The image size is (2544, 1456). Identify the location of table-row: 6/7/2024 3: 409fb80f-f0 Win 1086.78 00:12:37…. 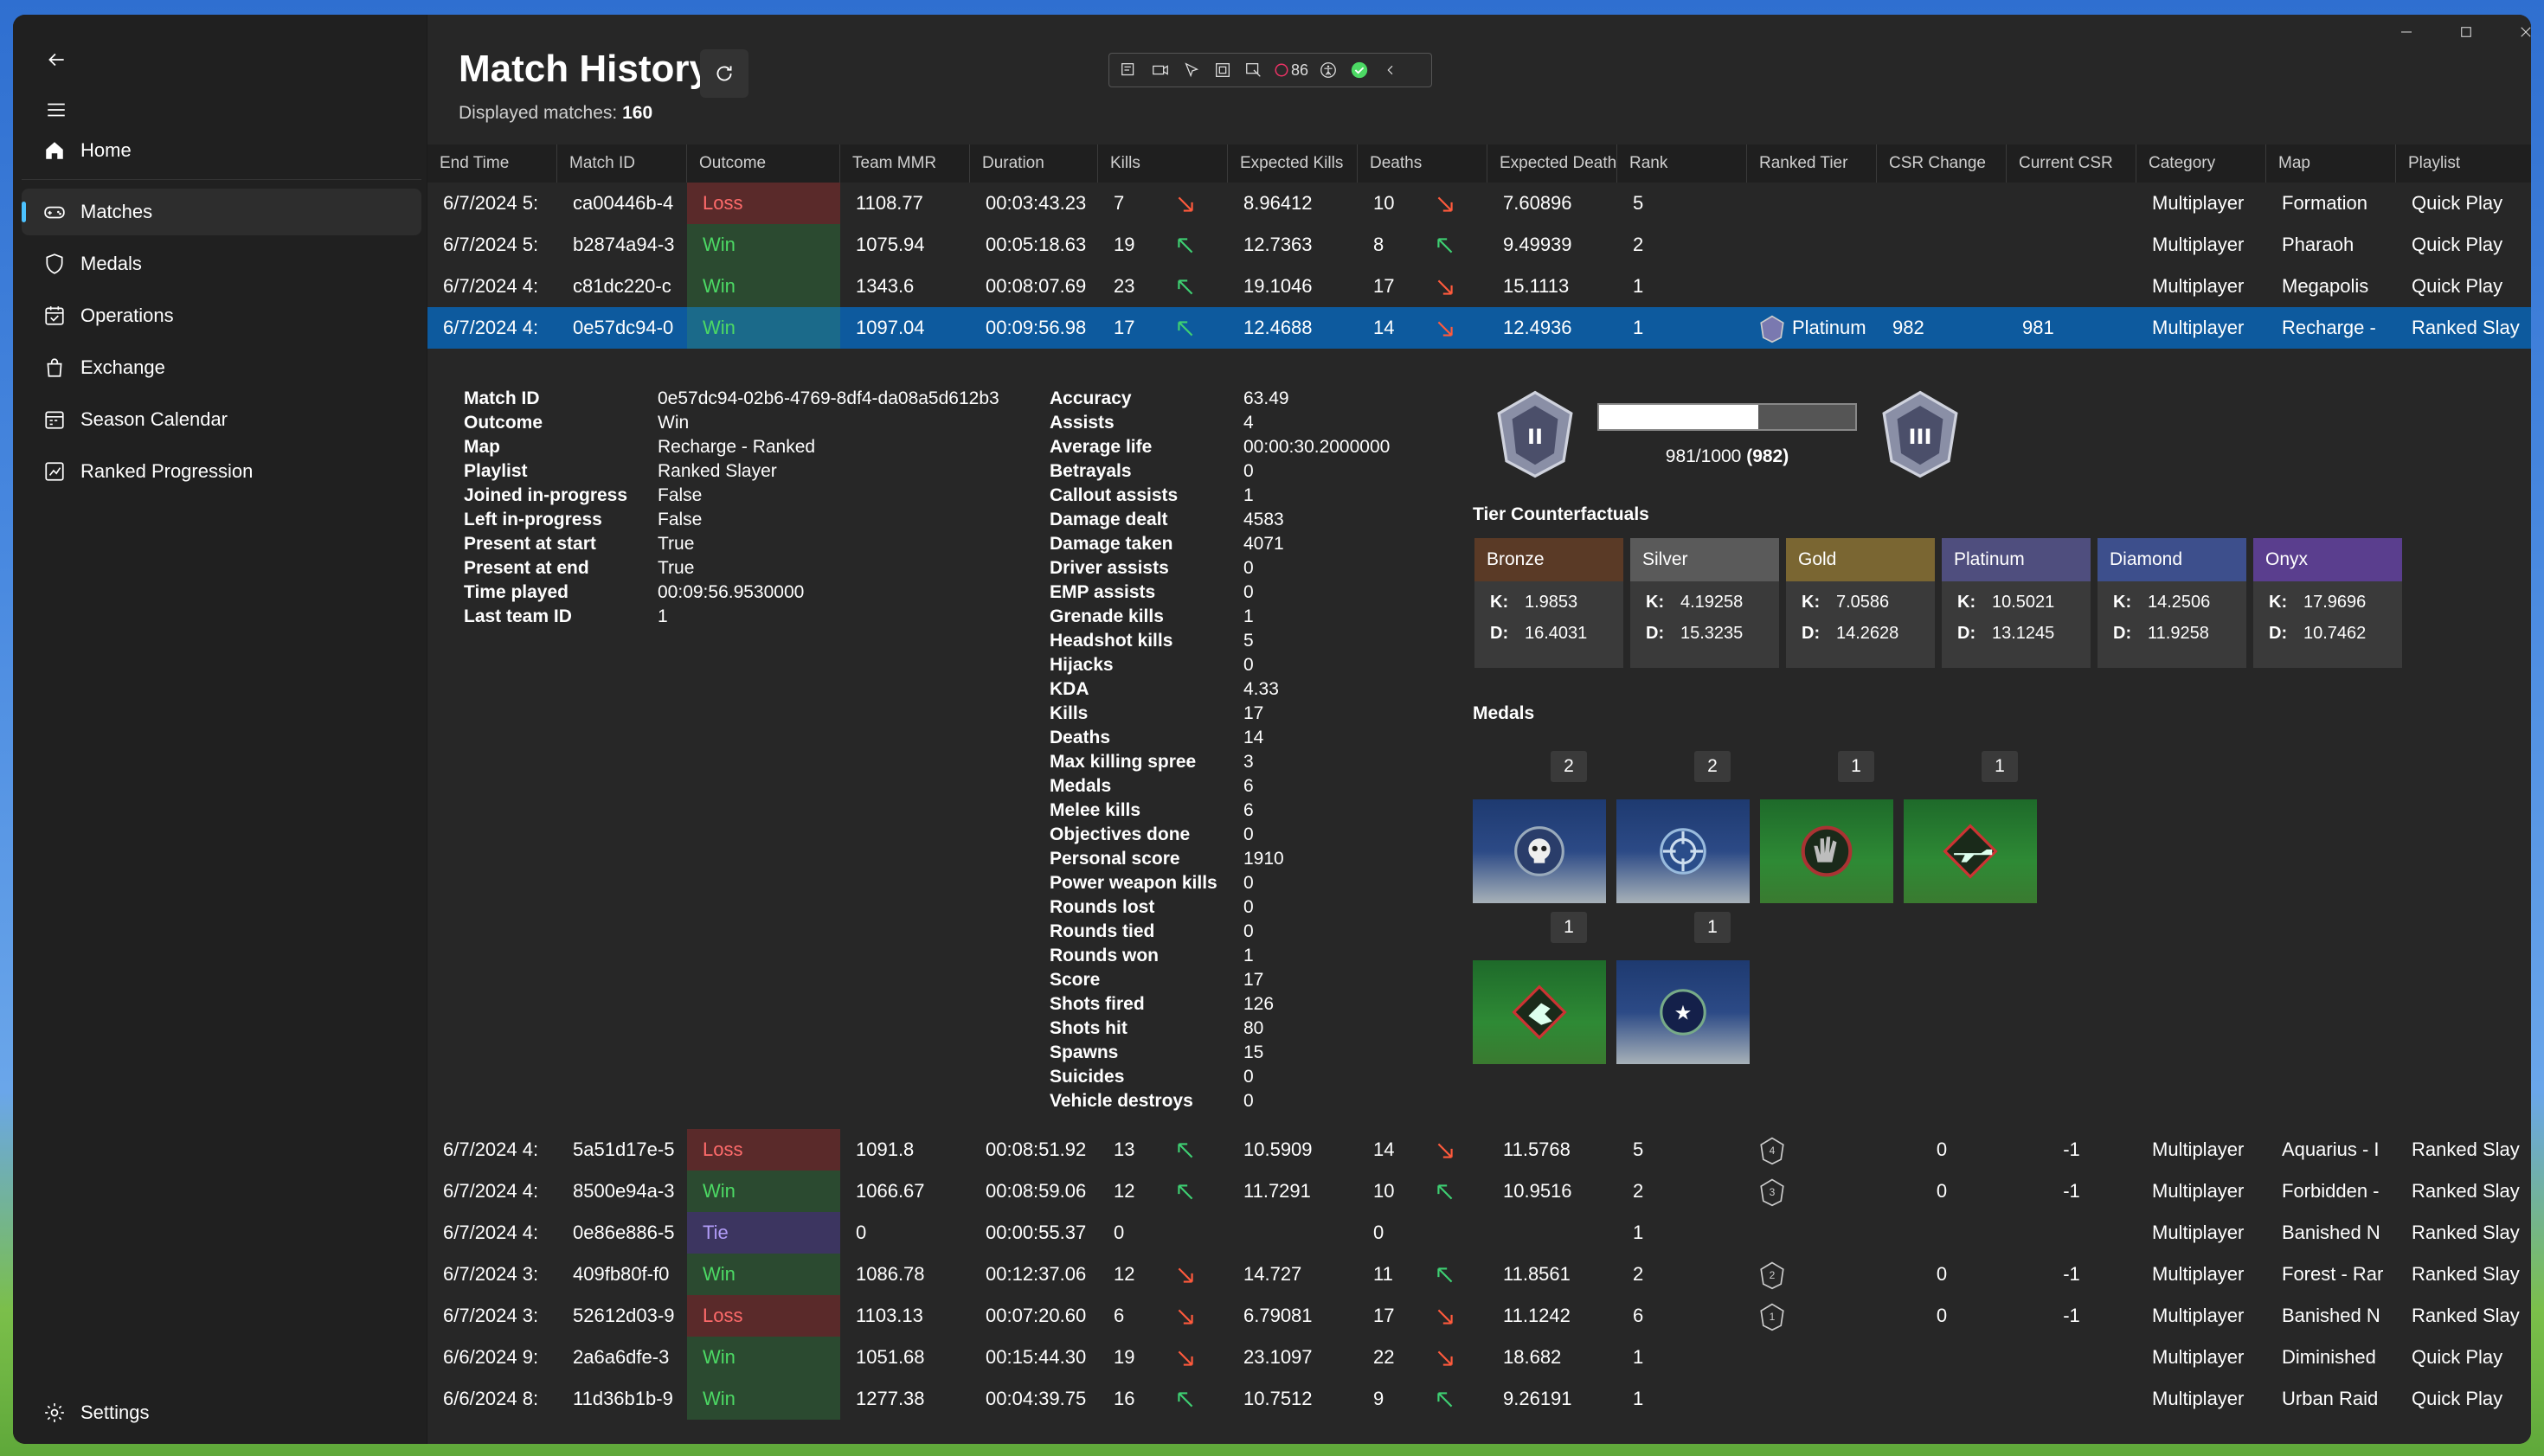
(1479, 1274).